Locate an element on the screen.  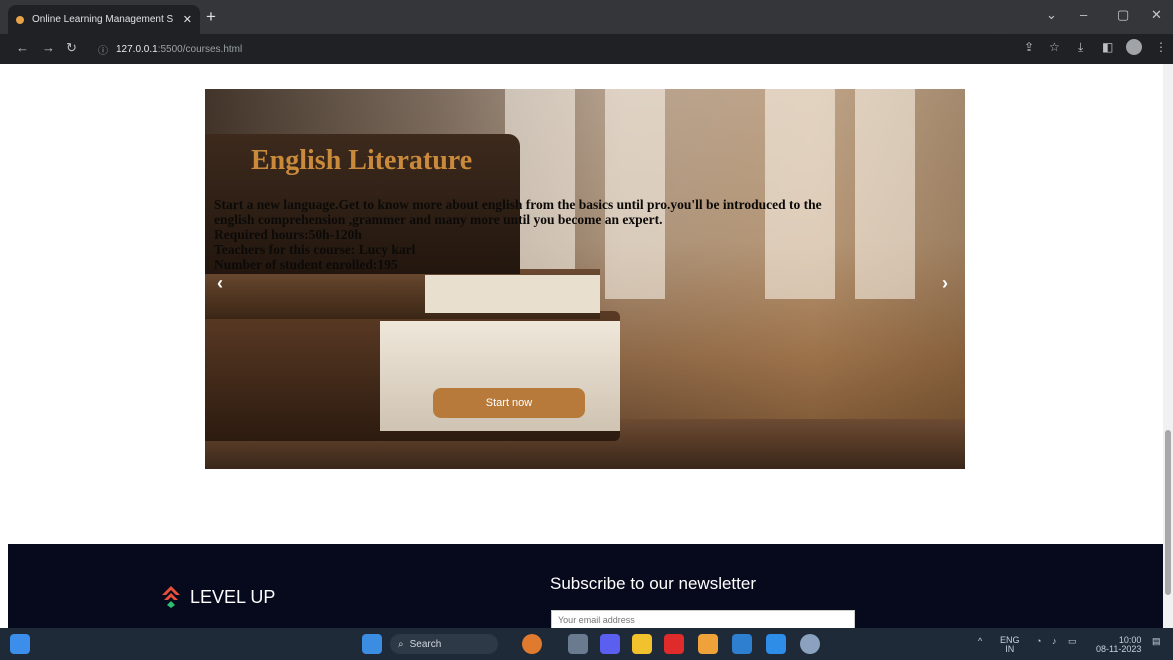
volume-icon: ♪ is located at coordinates (1054, 641).